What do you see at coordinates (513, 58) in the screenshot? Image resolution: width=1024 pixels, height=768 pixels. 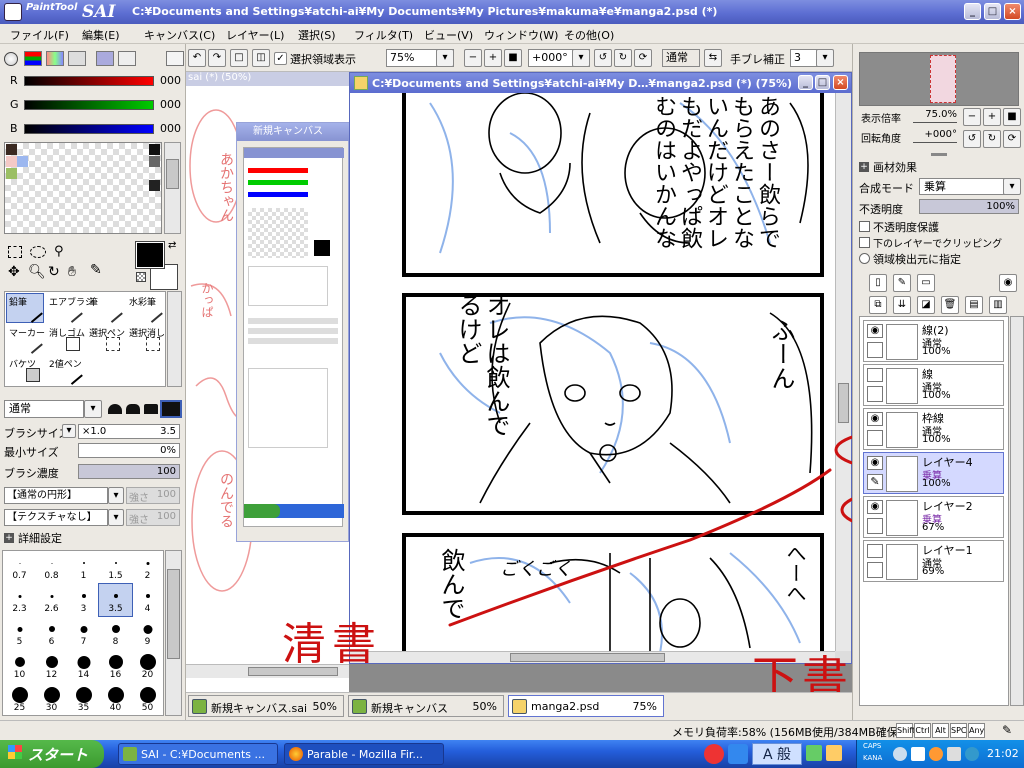 I see `zoom-reset-icon: ■` at bounding box center [513, 58].